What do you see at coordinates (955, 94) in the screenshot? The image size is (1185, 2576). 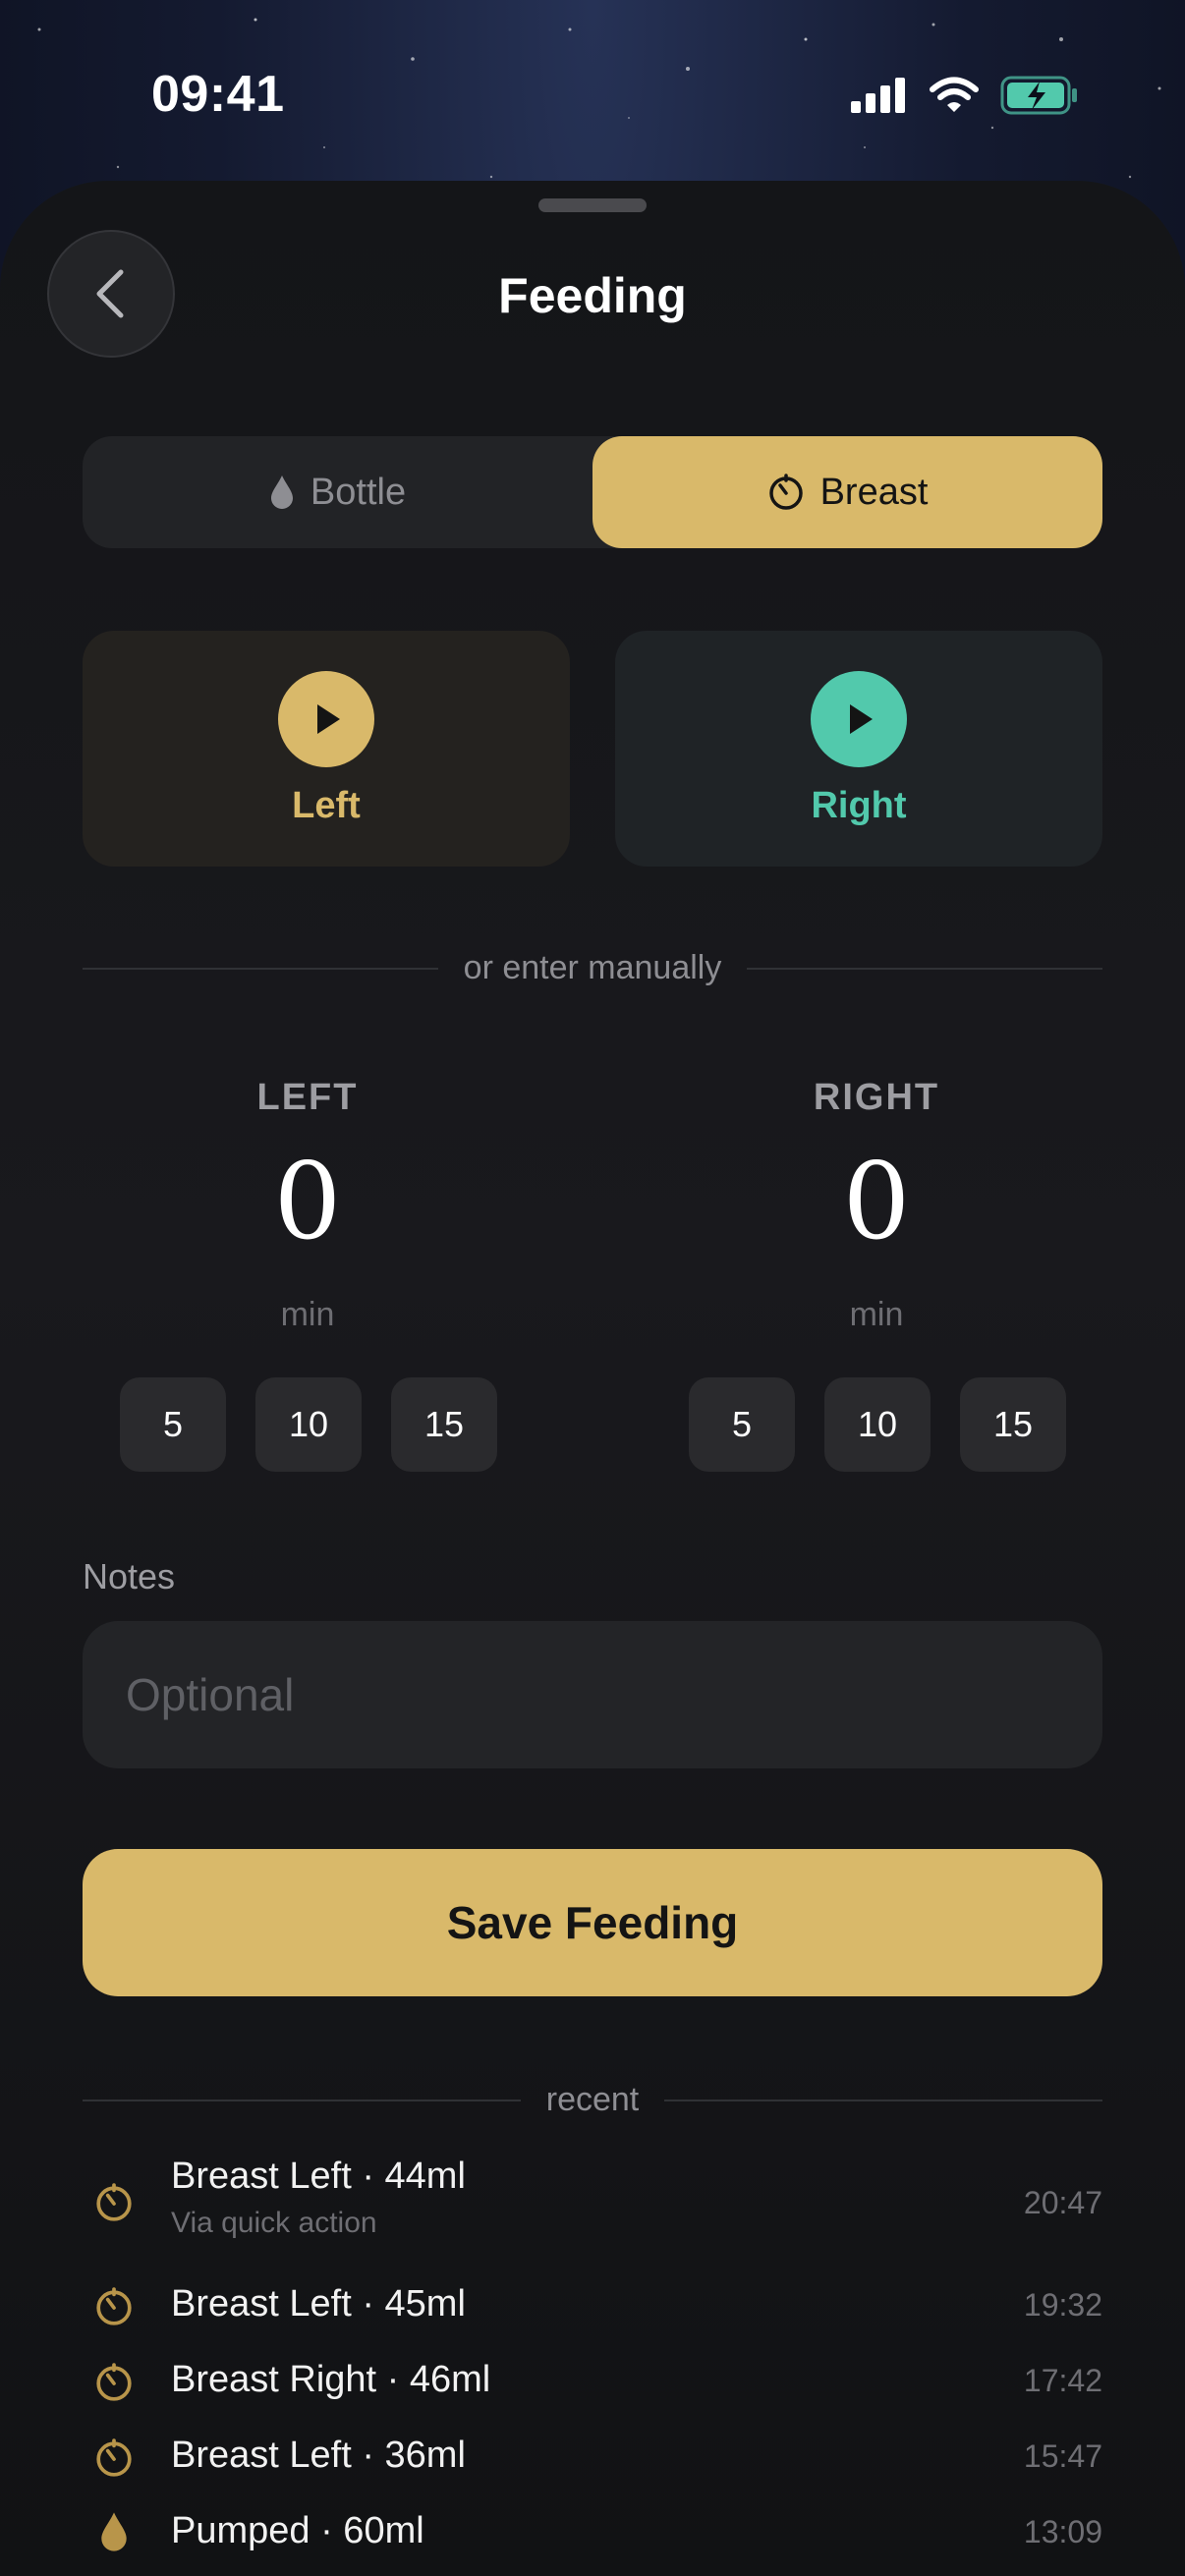 I see `wifi-icon` at bounding box center [955, 94].